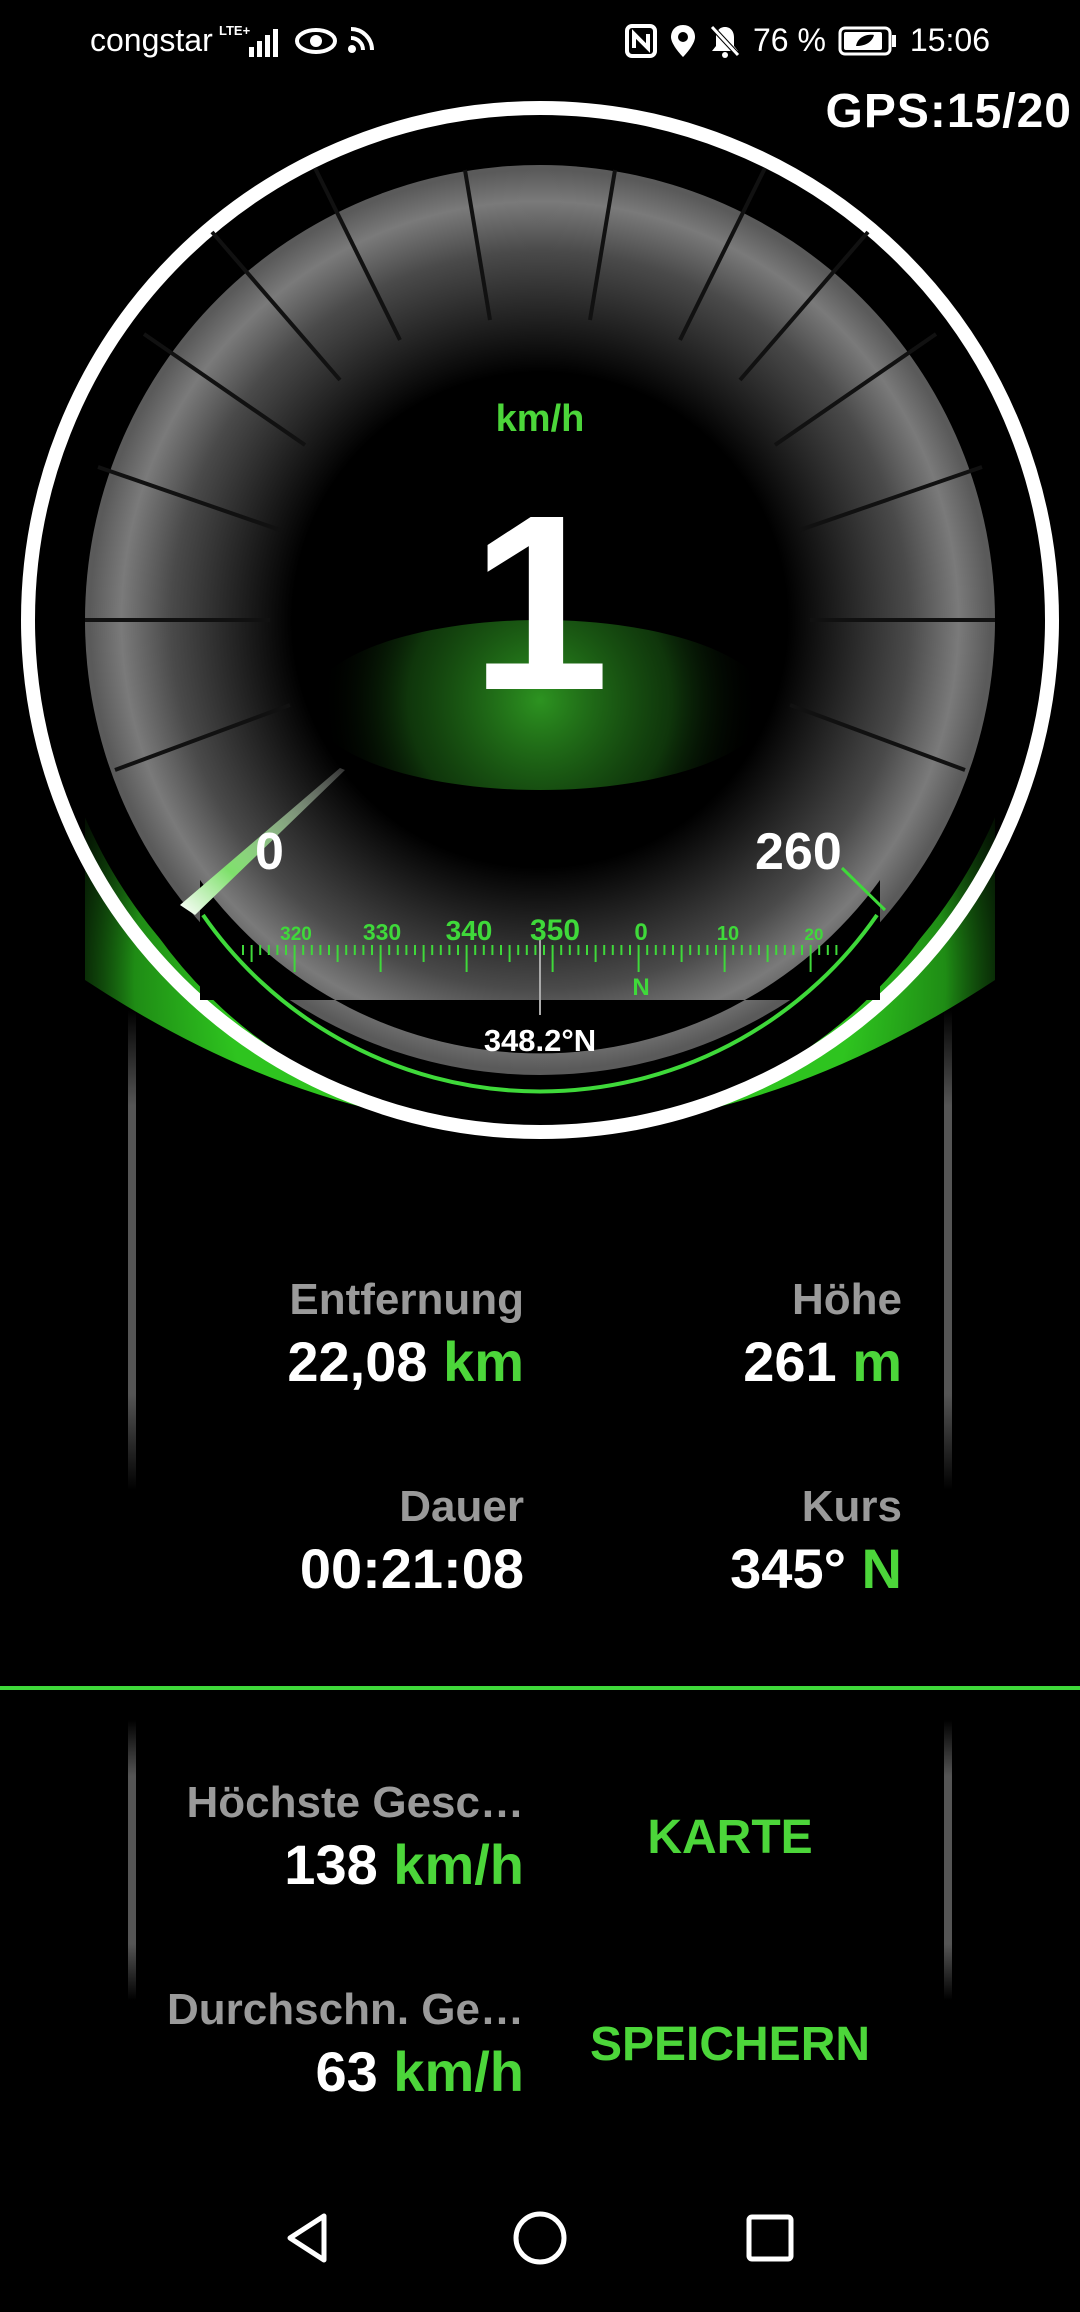  Describe the element at coordinates (461, 1506) in the screenshot. I see `duration-label: Dauer` at that location.